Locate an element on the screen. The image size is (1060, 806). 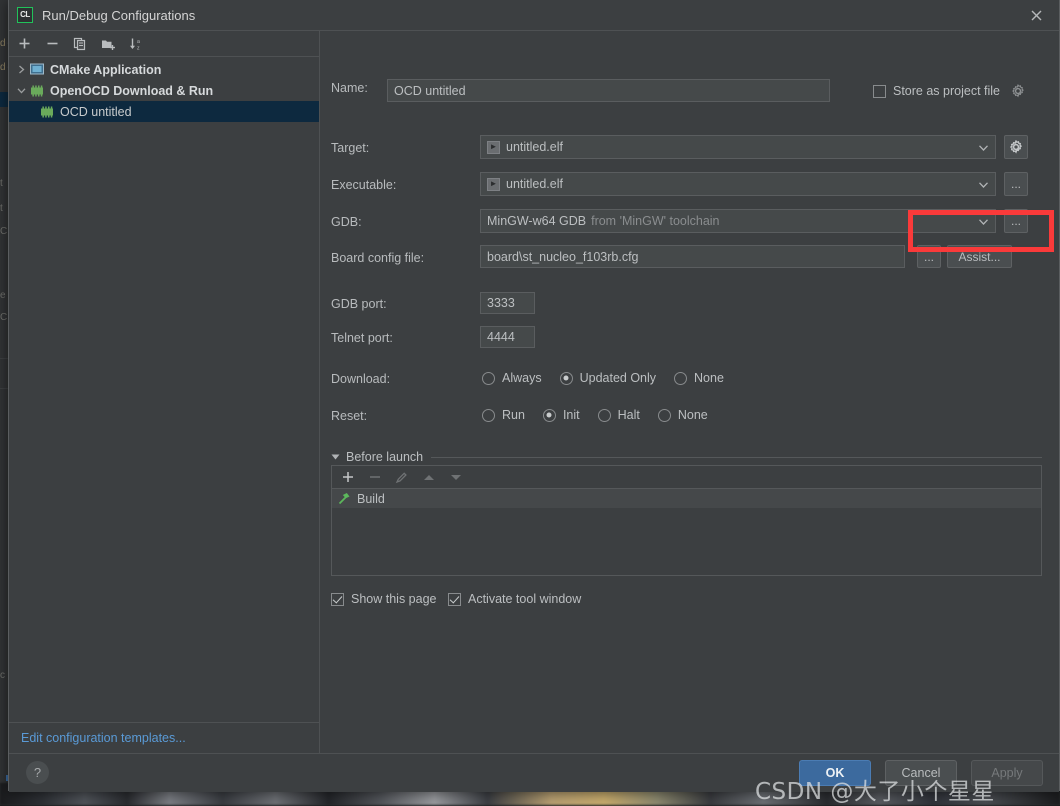
gdb-label: GDB: is located at coordinates (346, 222).